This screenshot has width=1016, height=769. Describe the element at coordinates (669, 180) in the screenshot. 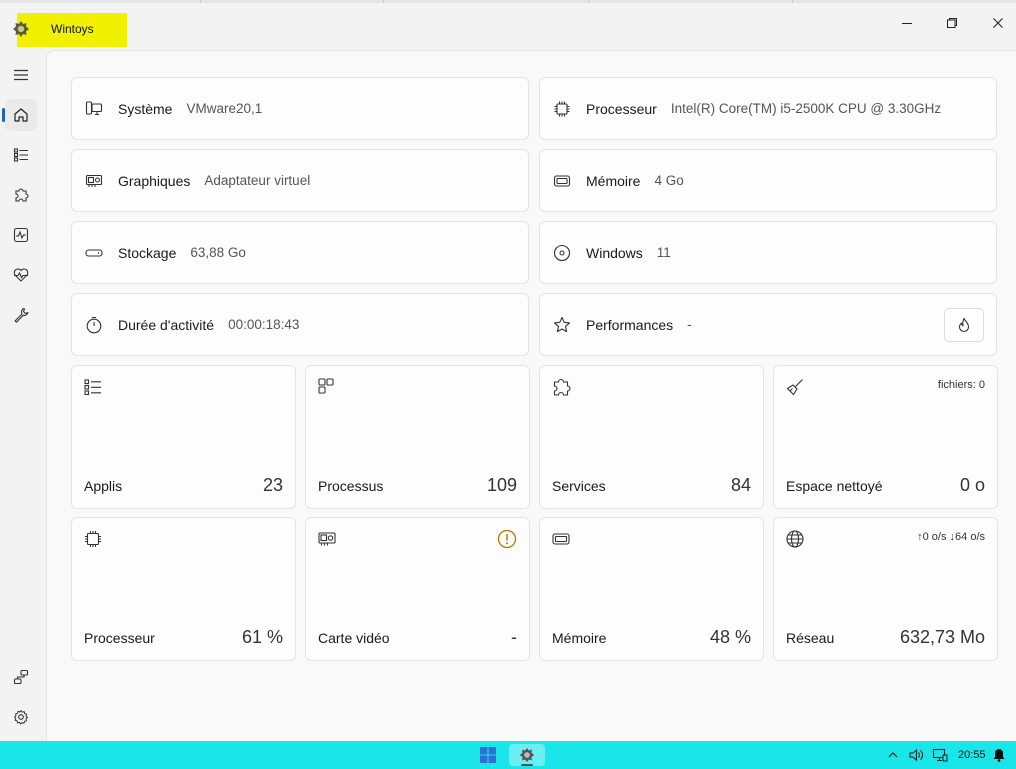

I see `memory-value: 4 Go` at that location.